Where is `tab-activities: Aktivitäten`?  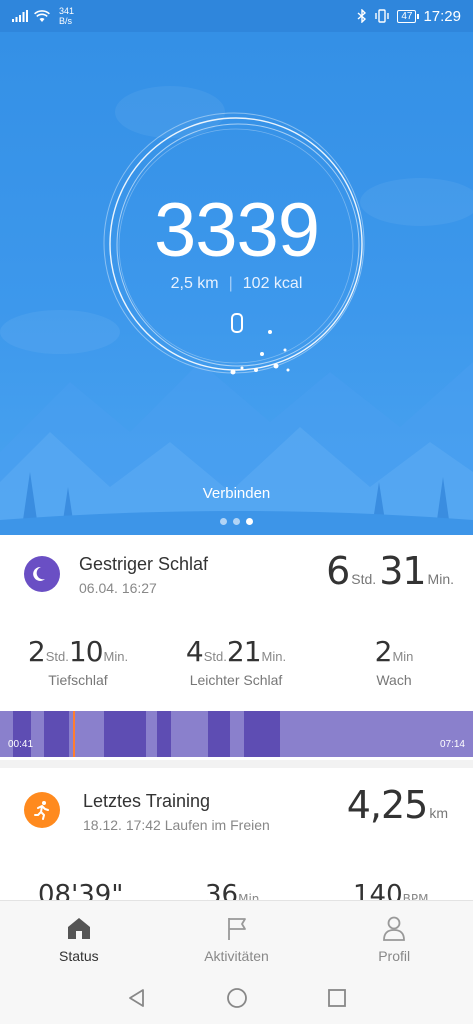
tab-activities: Aktivitäten is located at coordinates (237, 936).